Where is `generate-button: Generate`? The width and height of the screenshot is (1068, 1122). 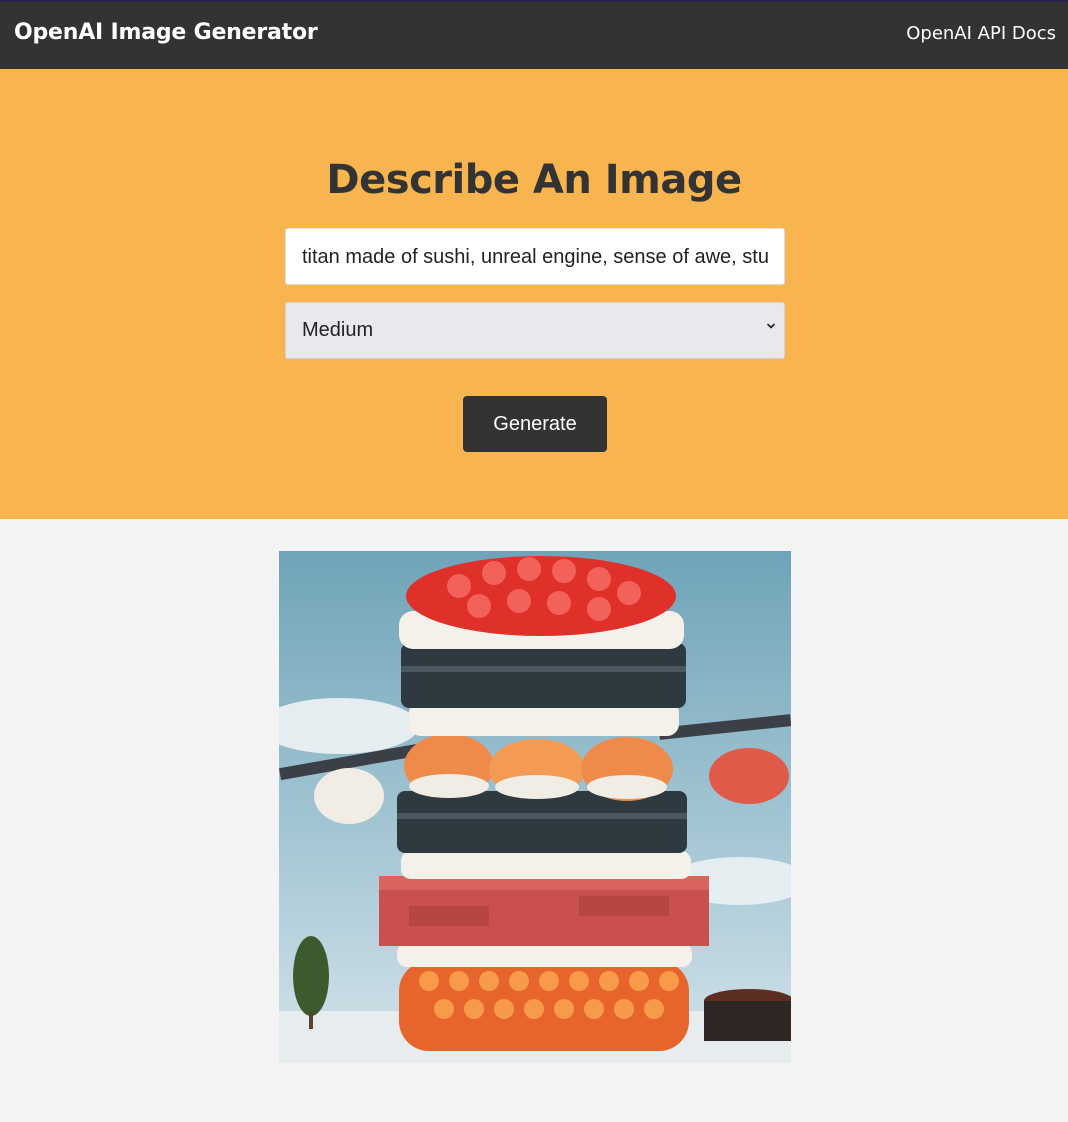
generate-button: Generate is located at coordinates (535, 424).